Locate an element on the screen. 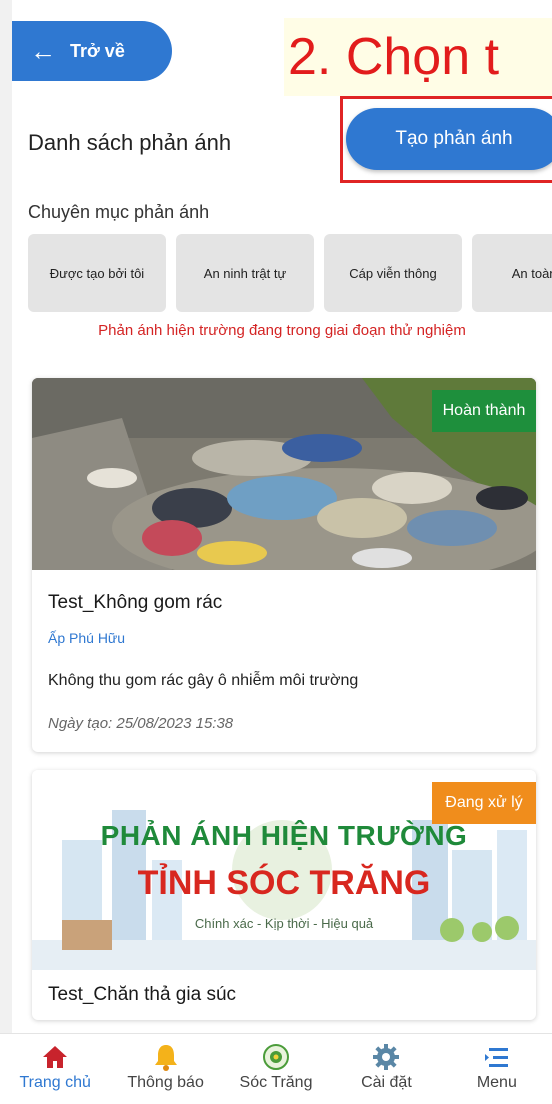  back-button-label: Trở về is located at coordinates (97, 50).